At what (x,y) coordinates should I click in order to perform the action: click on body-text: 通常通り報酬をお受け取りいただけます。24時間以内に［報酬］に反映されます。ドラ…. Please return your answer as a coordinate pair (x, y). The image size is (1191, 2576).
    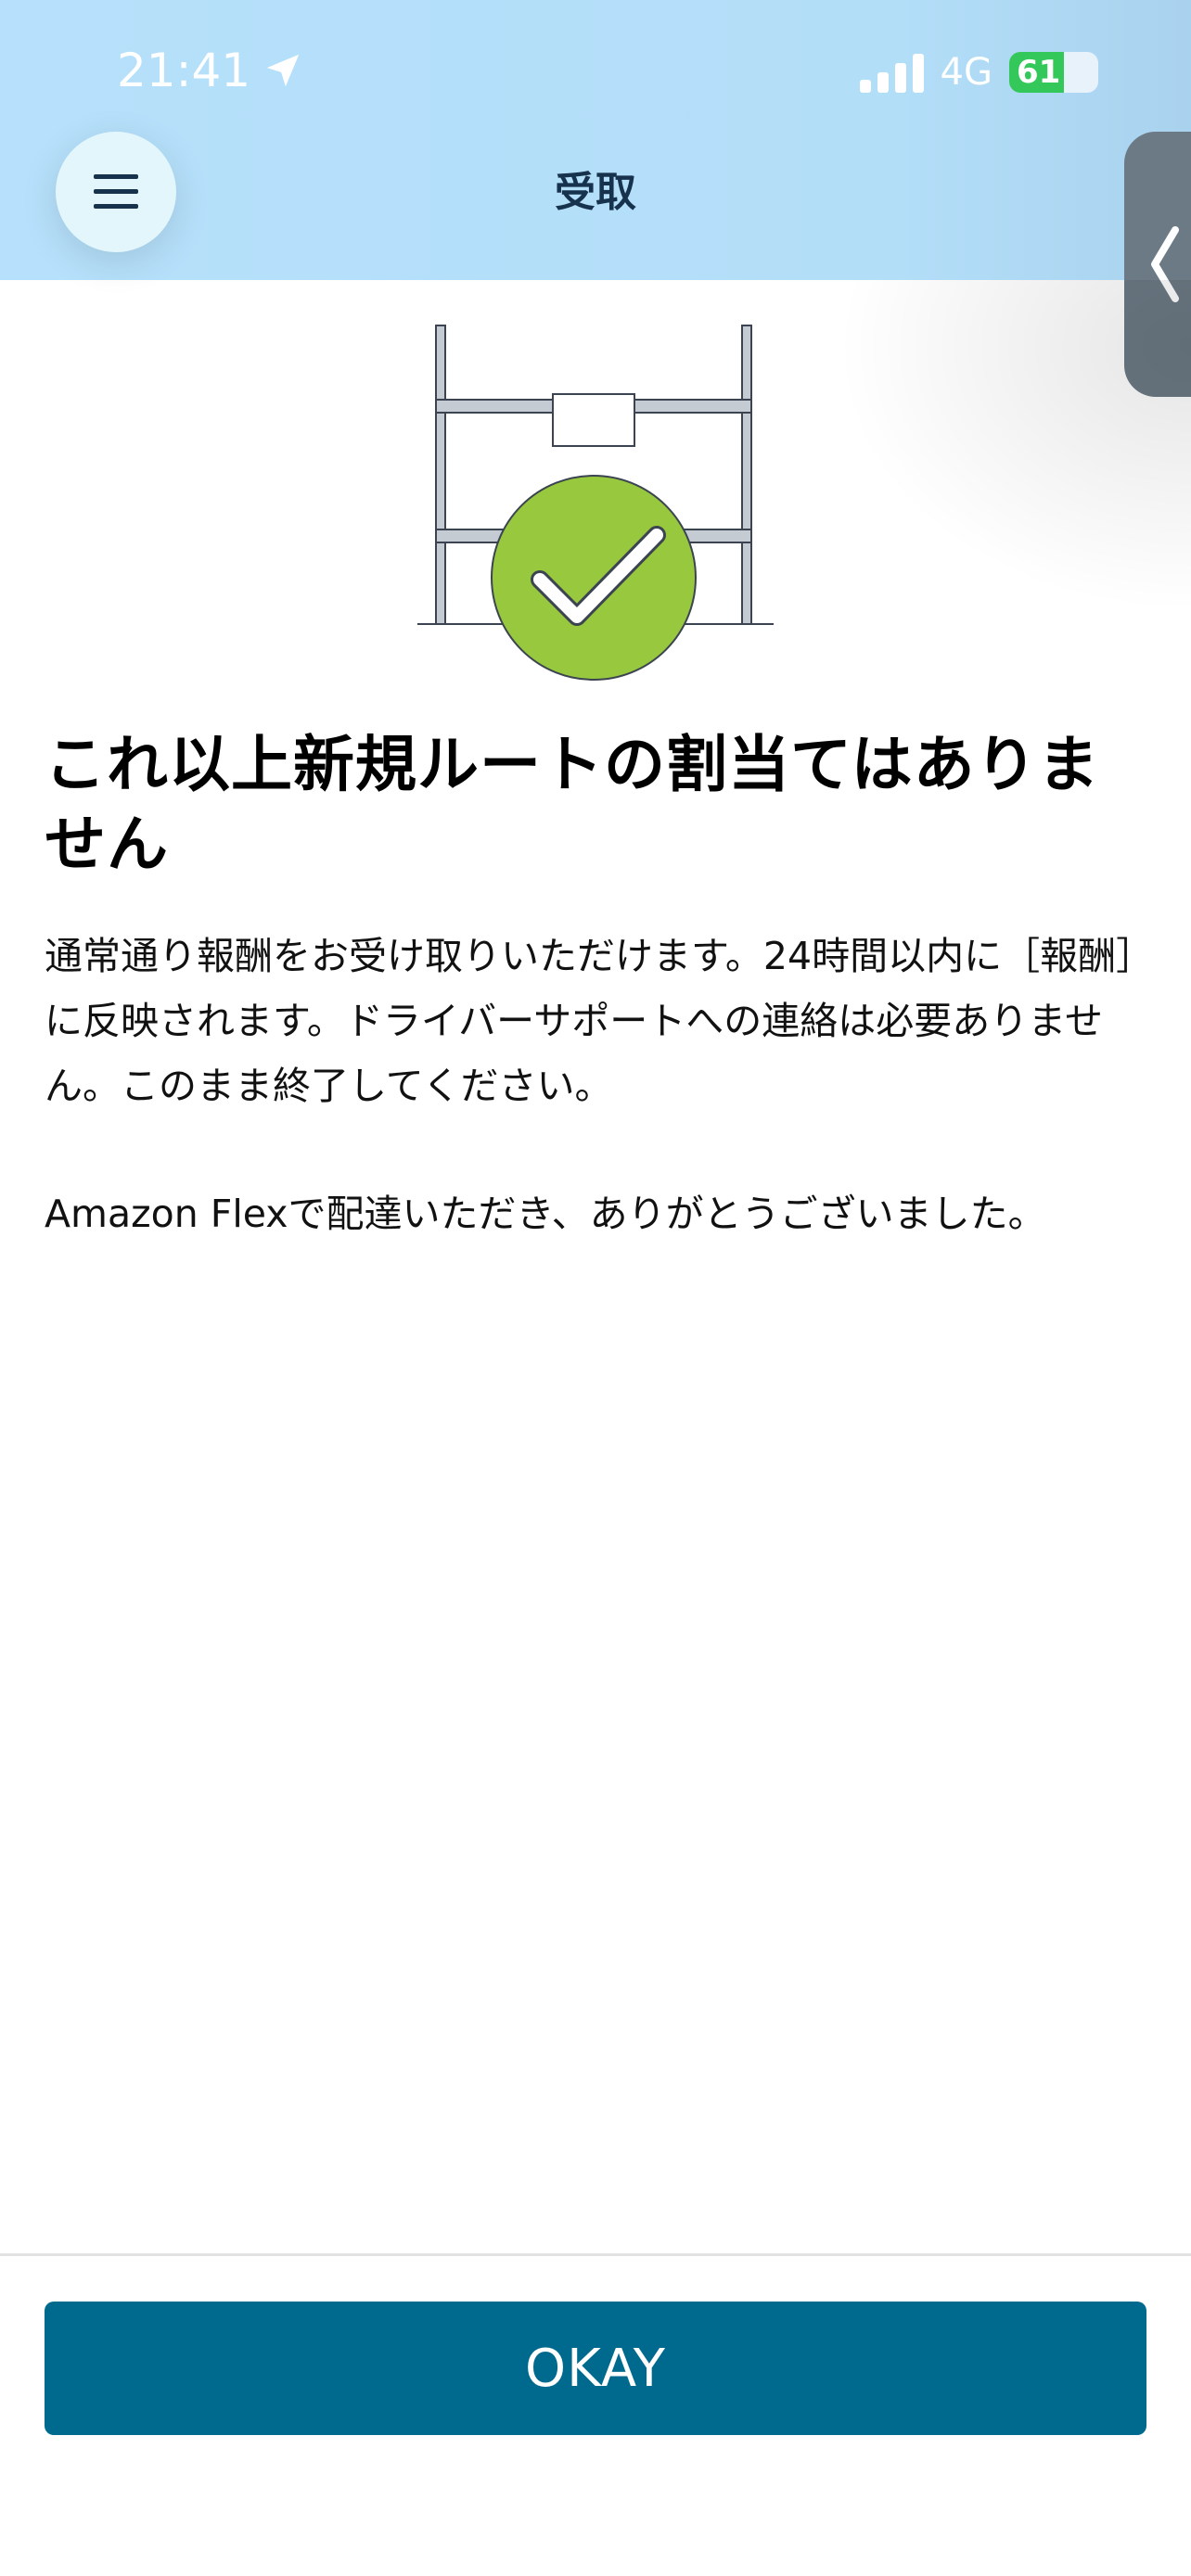
    Looking at the image, I should click on (590, 1021).